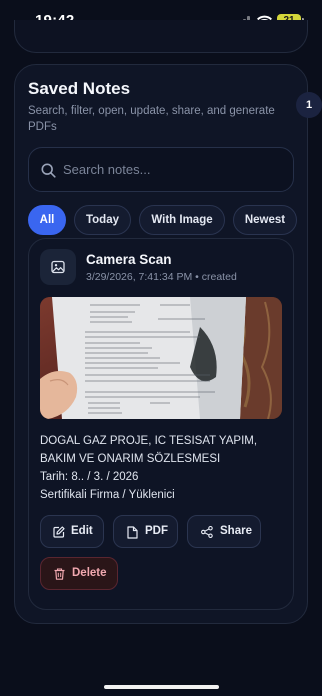 The height and width of the screenshot is (696, 322). What do you see at coordinates (89, 573) in the screenshot?
I see `delete-label: Delete` at bounding box center [89, 573].